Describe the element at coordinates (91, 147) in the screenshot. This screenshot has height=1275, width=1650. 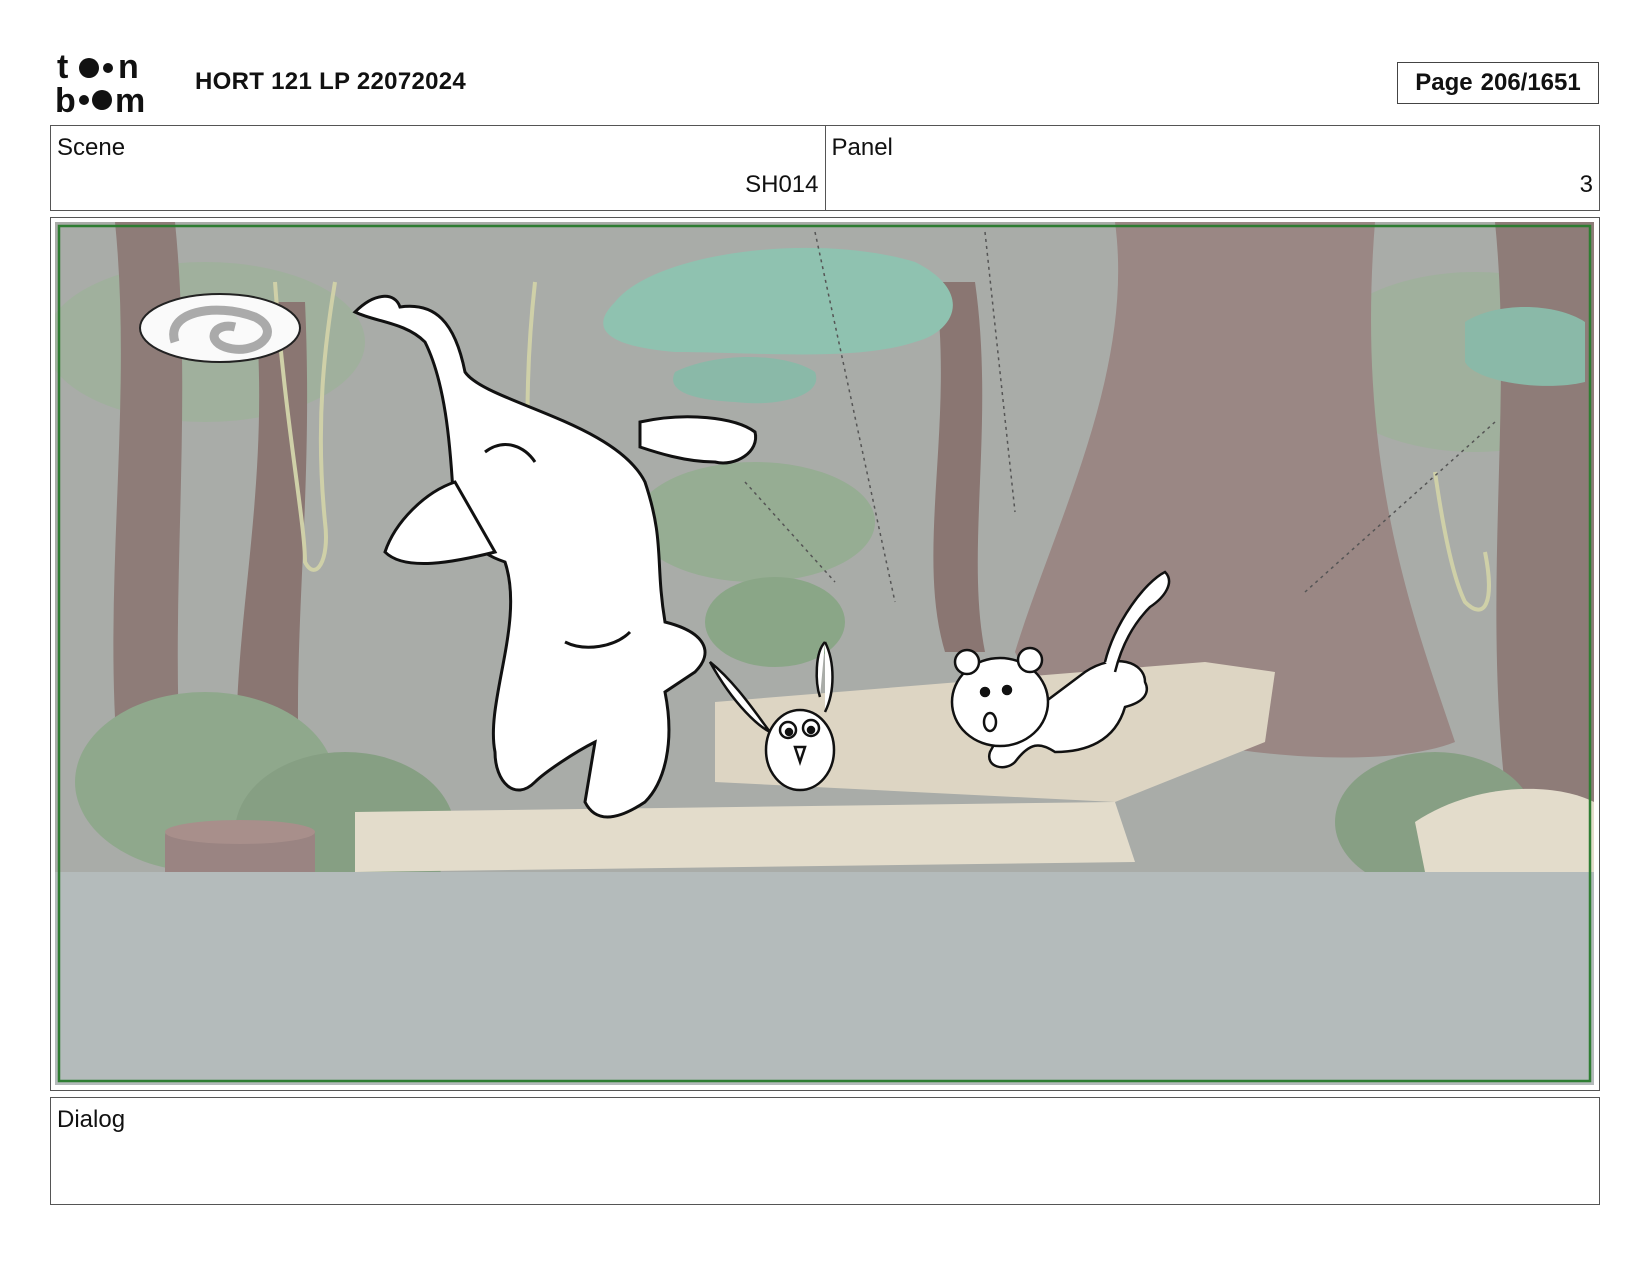
I see `scene-label: Scene` at that location.